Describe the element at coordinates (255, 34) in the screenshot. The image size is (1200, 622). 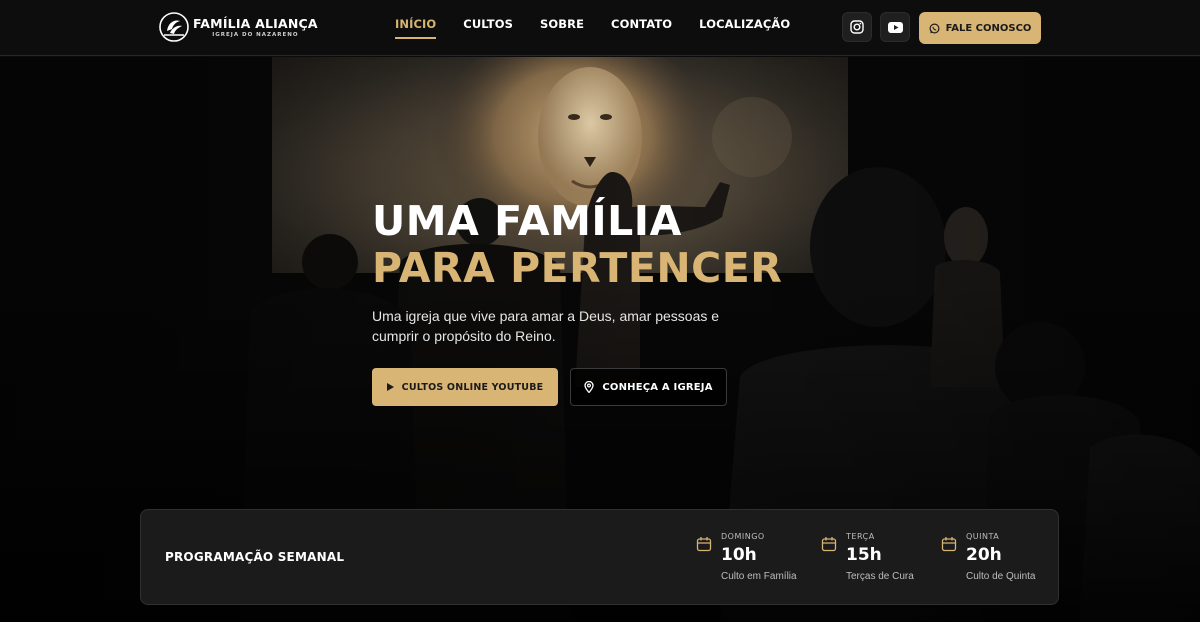
I see `brand-subtitle: IGREJA DO NAZARENO` at that location.